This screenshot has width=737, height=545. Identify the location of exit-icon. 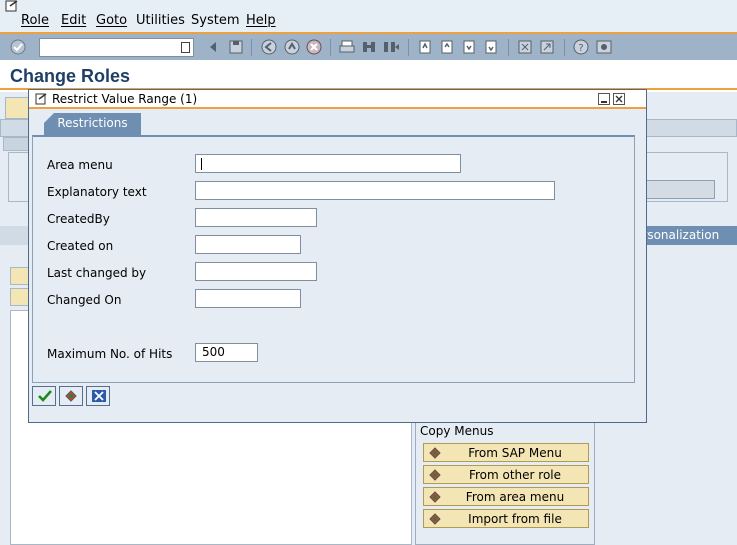
(292, 47).